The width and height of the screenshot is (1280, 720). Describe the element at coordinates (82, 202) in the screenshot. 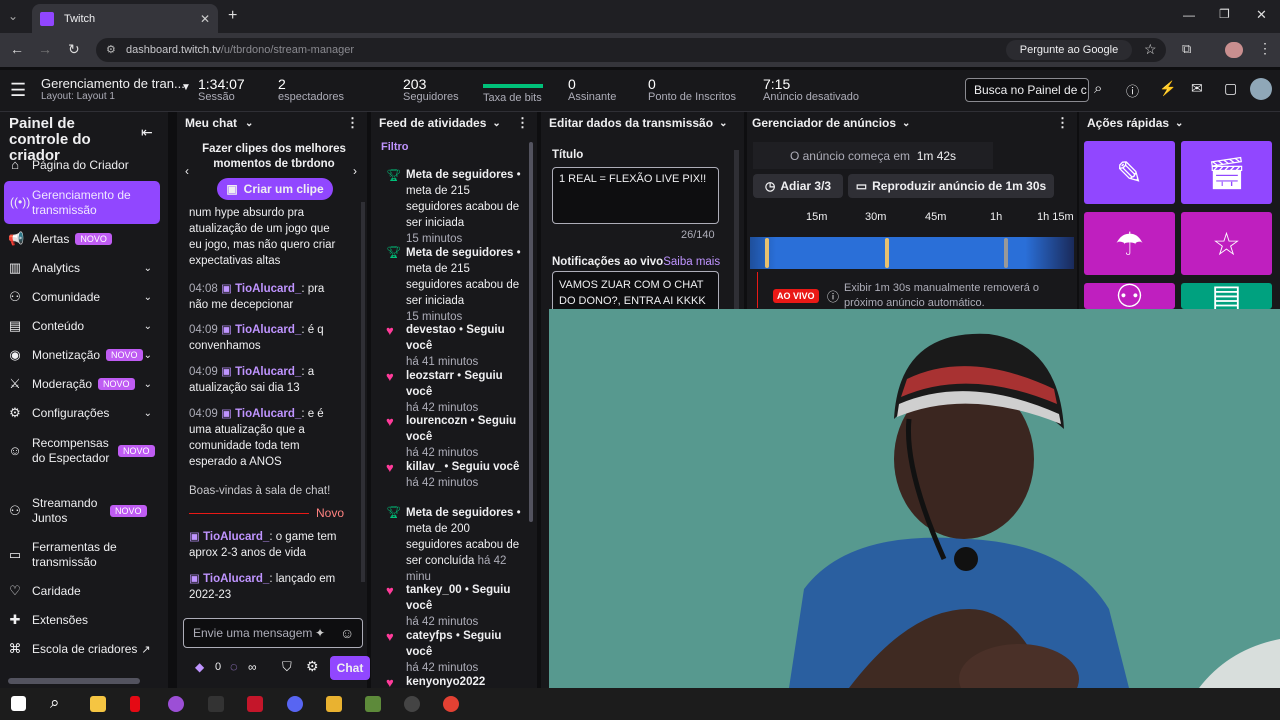

I see `sidebar-item-stream-manager: ((•)) Gerenciamento de transmissão` at that location.